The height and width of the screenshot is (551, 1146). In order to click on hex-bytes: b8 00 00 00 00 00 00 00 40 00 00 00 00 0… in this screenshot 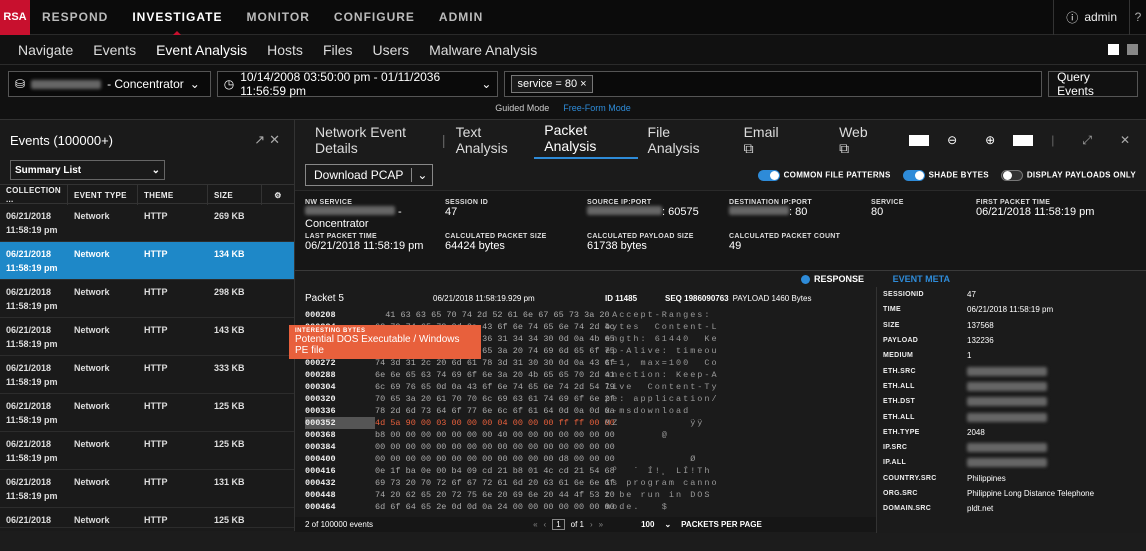, I will do `click(495, 435)`.